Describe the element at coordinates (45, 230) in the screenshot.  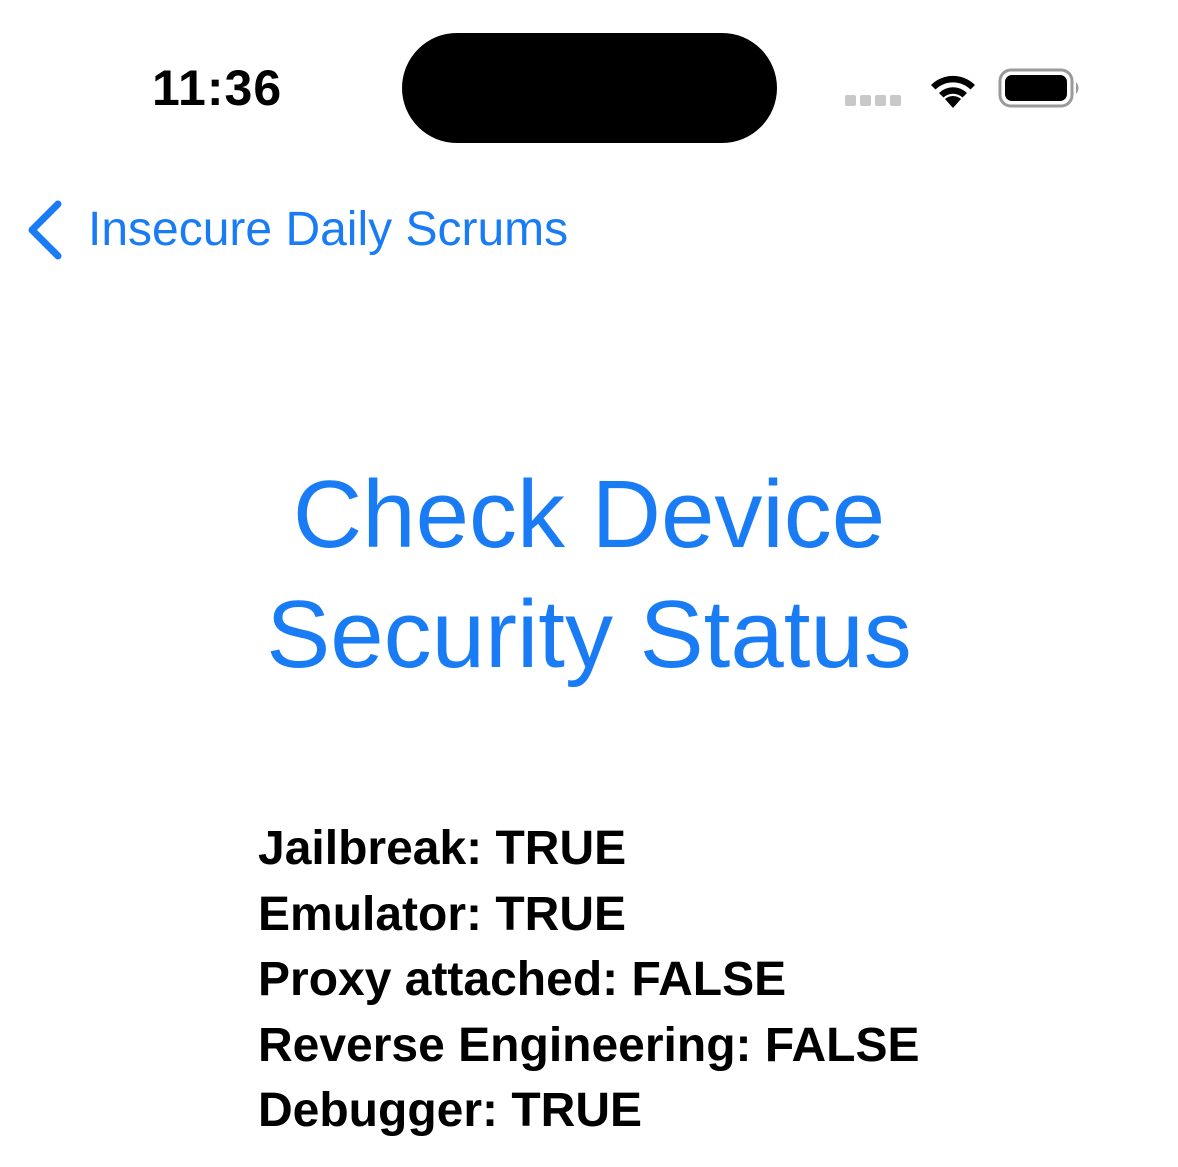
I see `chevron-left-icon` at that location.